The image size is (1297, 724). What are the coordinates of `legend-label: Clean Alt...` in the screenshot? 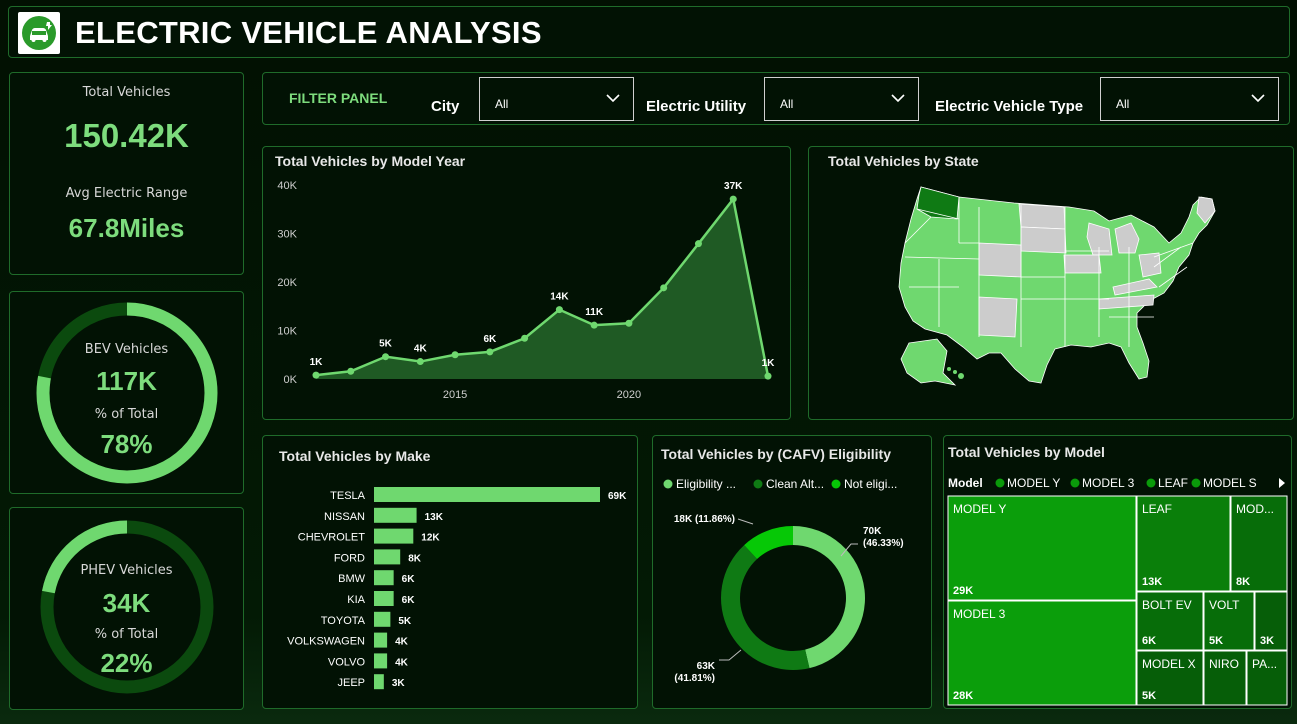 It's located at (795, 484).